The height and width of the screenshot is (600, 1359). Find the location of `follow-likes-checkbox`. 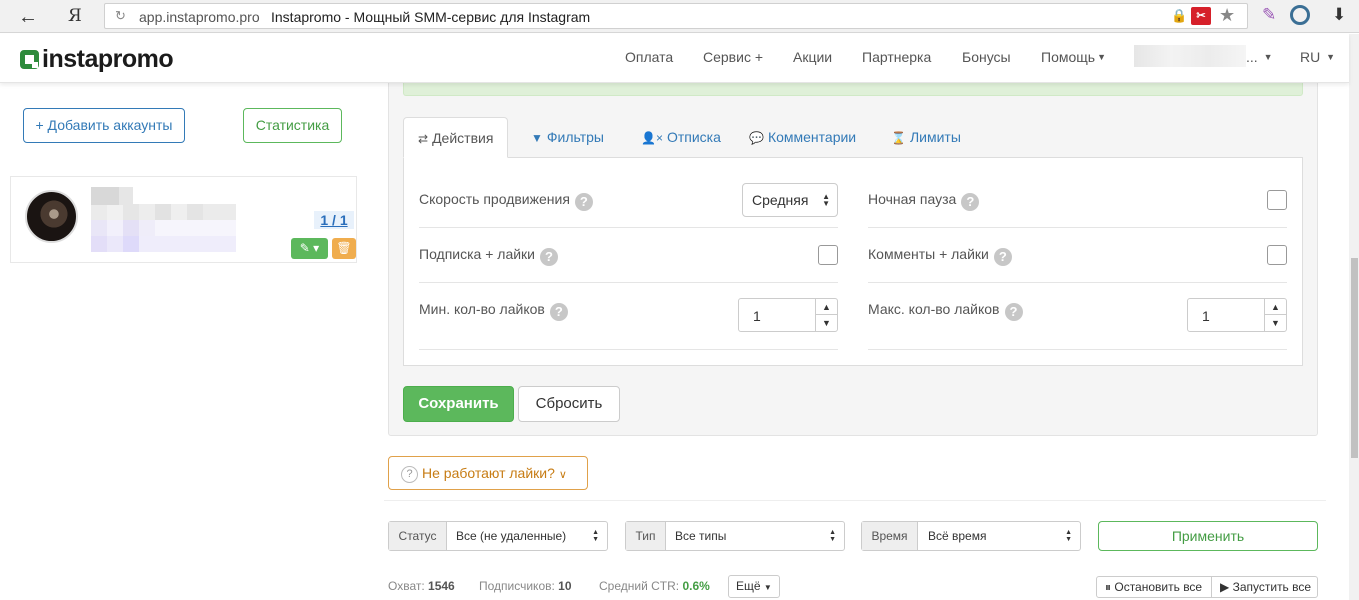

follow-likes-checkbox is located at coordinates (828, 255).